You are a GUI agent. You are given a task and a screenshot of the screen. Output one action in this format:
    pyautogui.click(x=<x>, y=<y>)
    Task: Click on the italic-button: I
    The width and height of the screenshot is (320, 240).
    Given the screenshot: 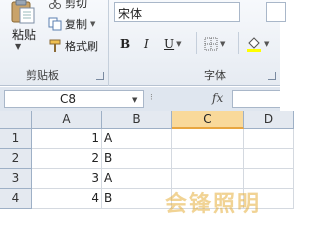 What is the action you would take?
    pyautogui.click(x=146, y=44)
    